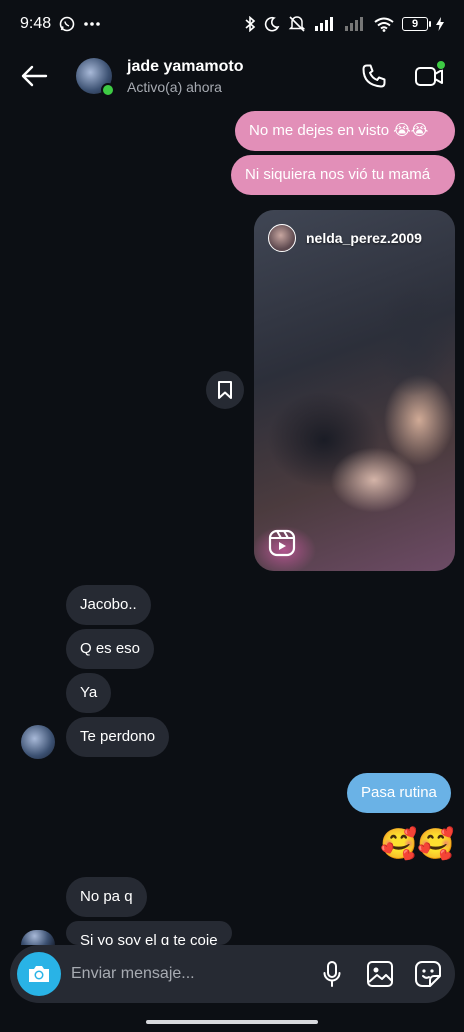 The image size is (464, 1032). I want to click on charging-icon, so click(440, 24).